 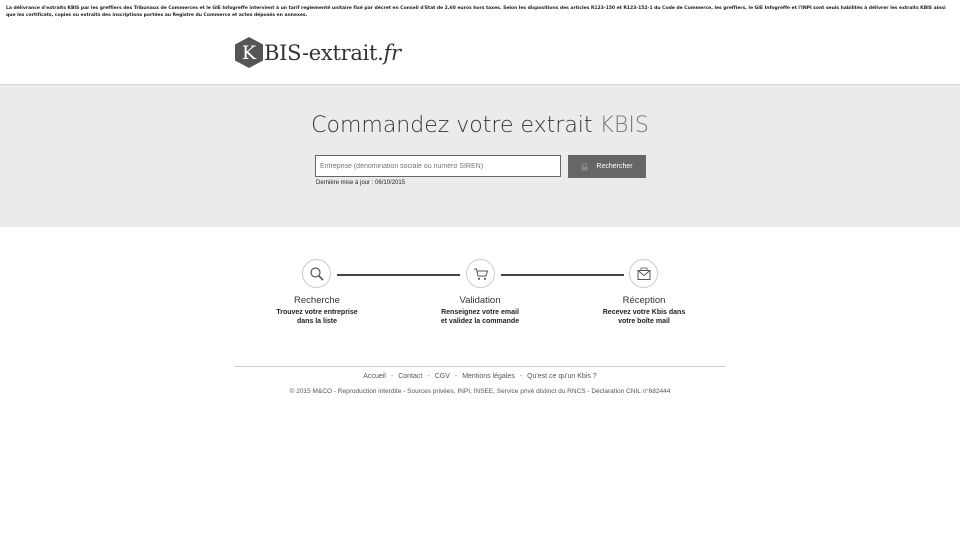 What do you see at coordinates (374, 376) in the screenshot?
I see `footer-link-accueil: Accueil` at bounding box center [374, 376].